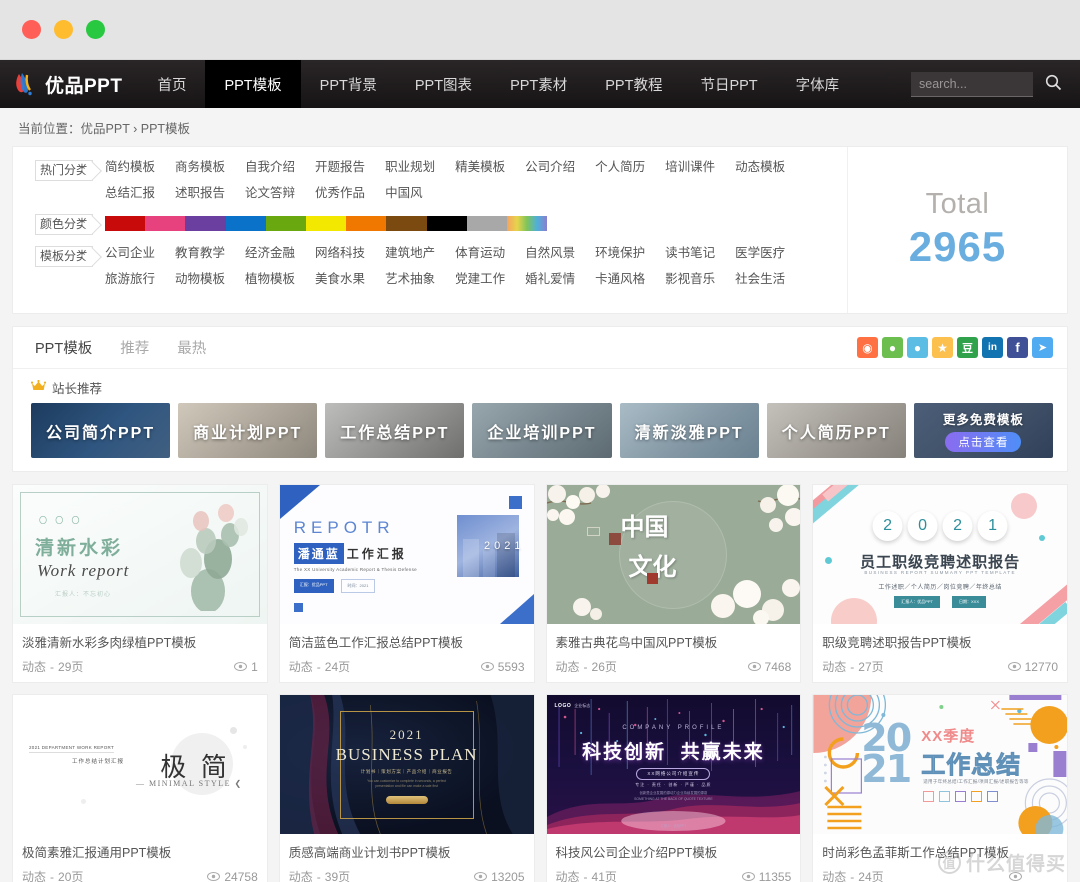 Image resolution: width=1080 pixels, height=882 pixels. I want to click on template-card: 中国 文化 素雅古典花鸟中国风PPT模板 动态 - 26页 7468, so click(673, 583).